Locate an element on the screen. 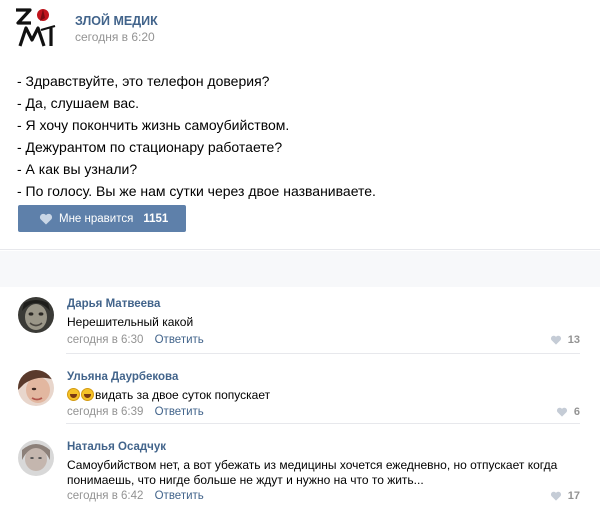  post-line: - А как вы узнали? is located at coordinates (77, 169).